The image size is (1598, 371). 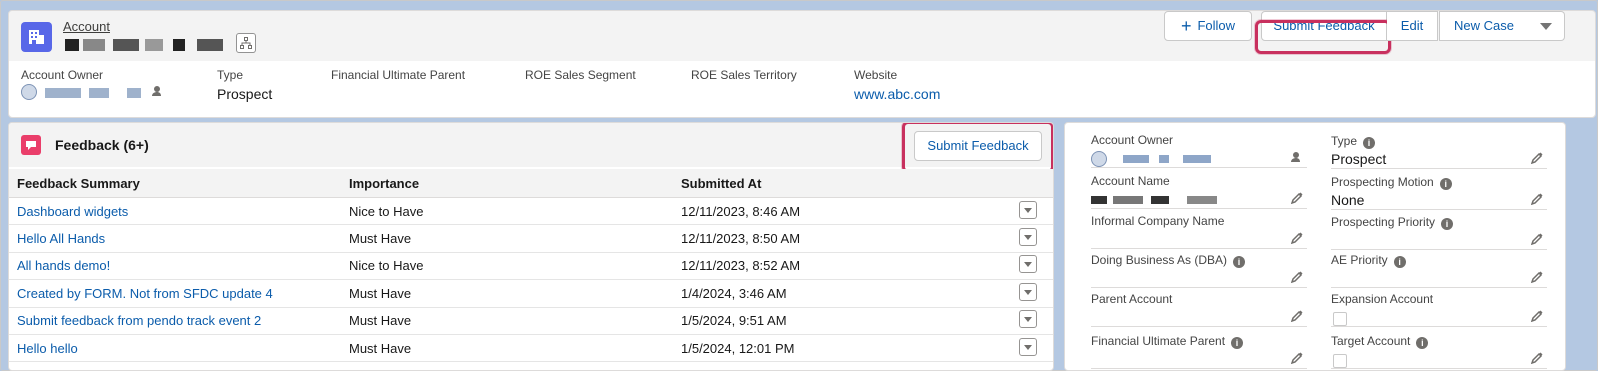 What do you see at coordinates (507, 238) in the screenshot?
I see `importance-cell: Must Have` at bounding box center [507, 238].